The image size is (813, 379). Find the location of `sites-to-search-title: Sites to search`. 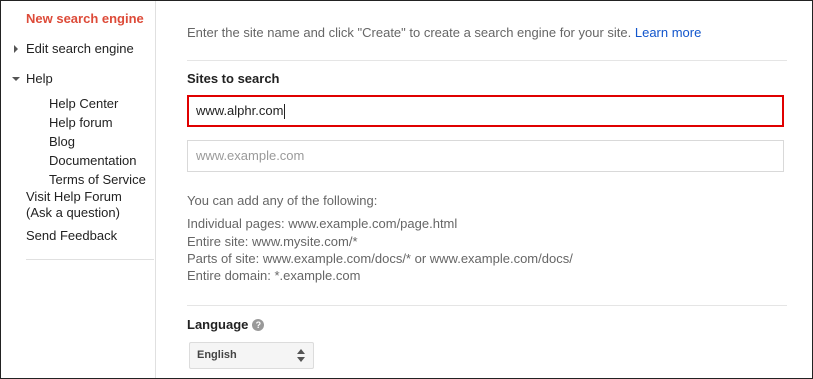

sites-to-search-title: Sites to search is located at coordinates (233, 78).